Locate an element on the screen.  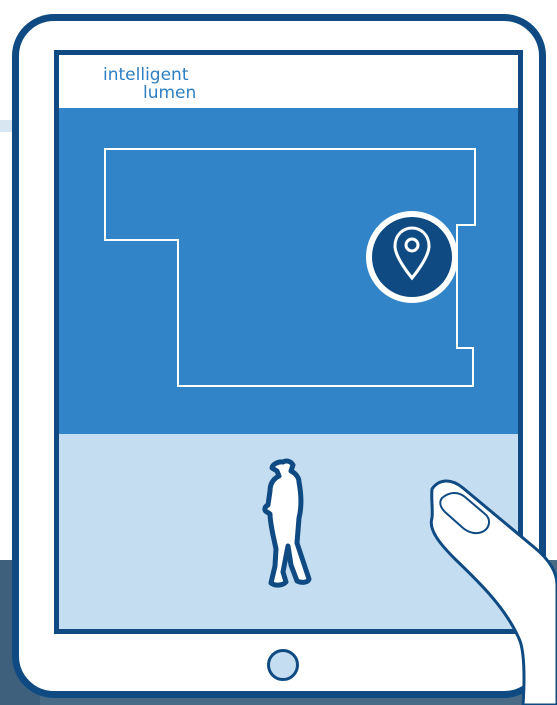
hand-svg is located at coordinates (493, 592).